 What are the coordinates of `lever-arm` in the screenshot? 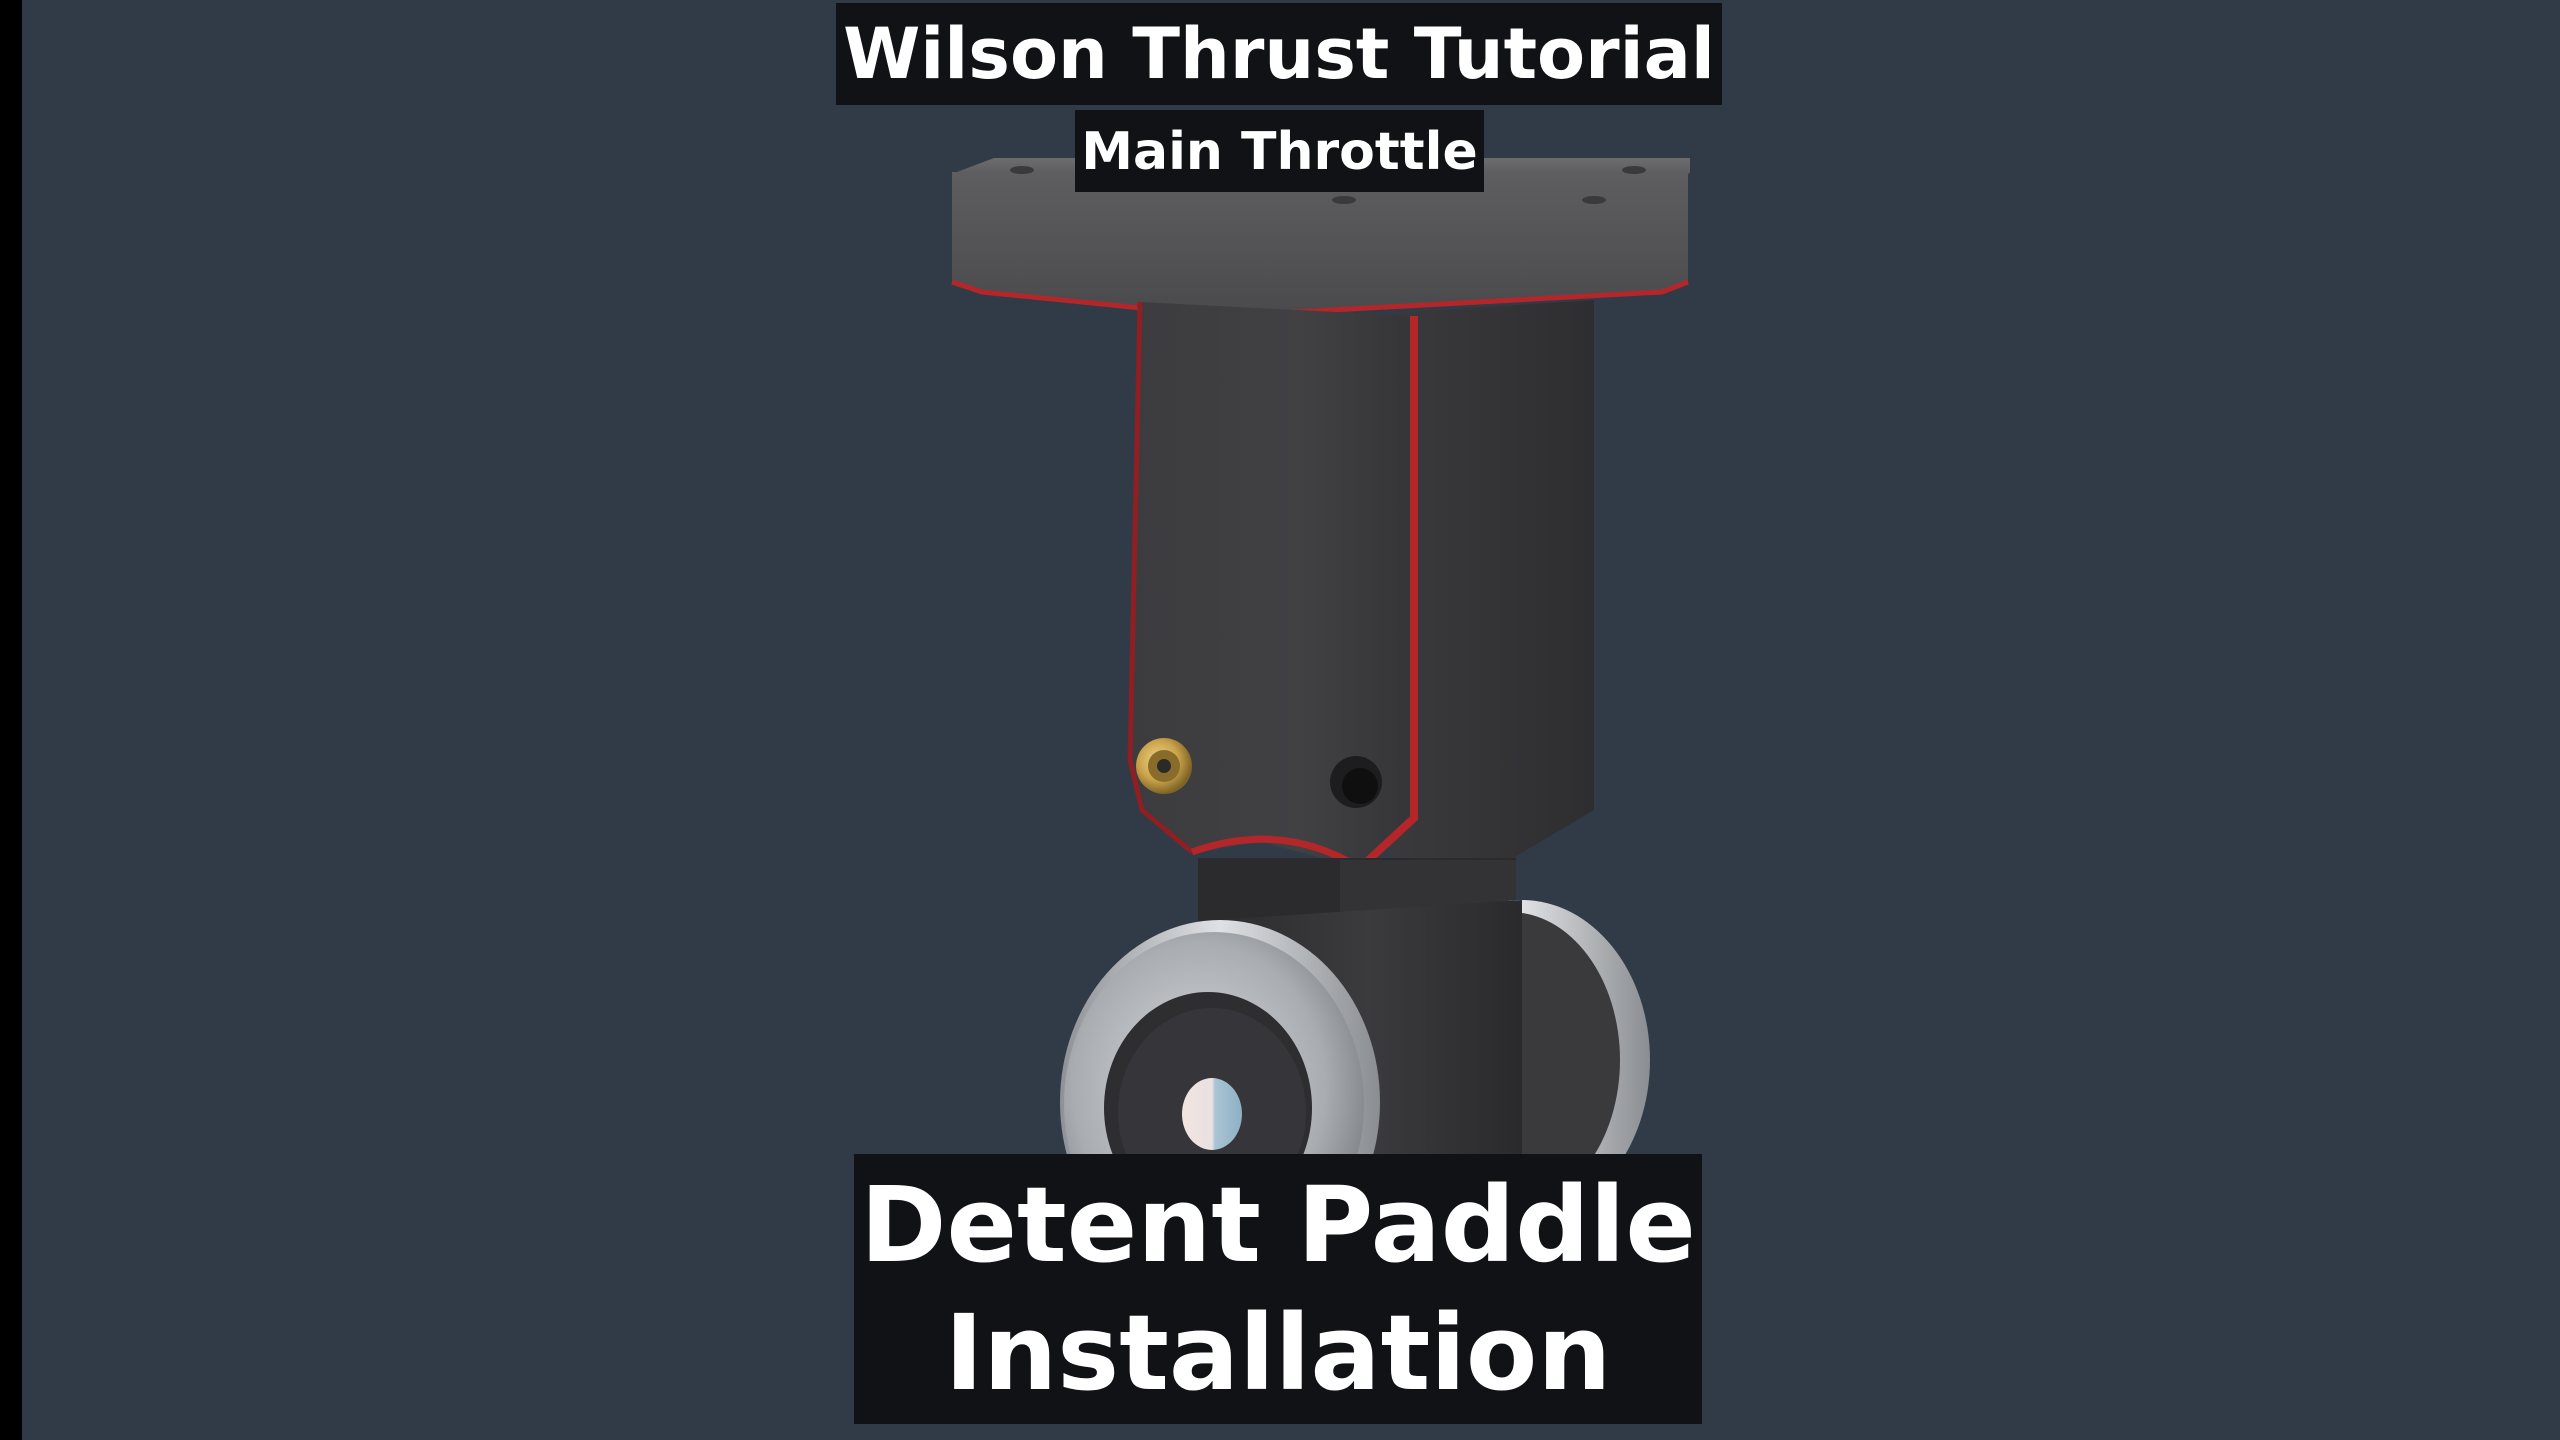 It's located at (1360, 589).